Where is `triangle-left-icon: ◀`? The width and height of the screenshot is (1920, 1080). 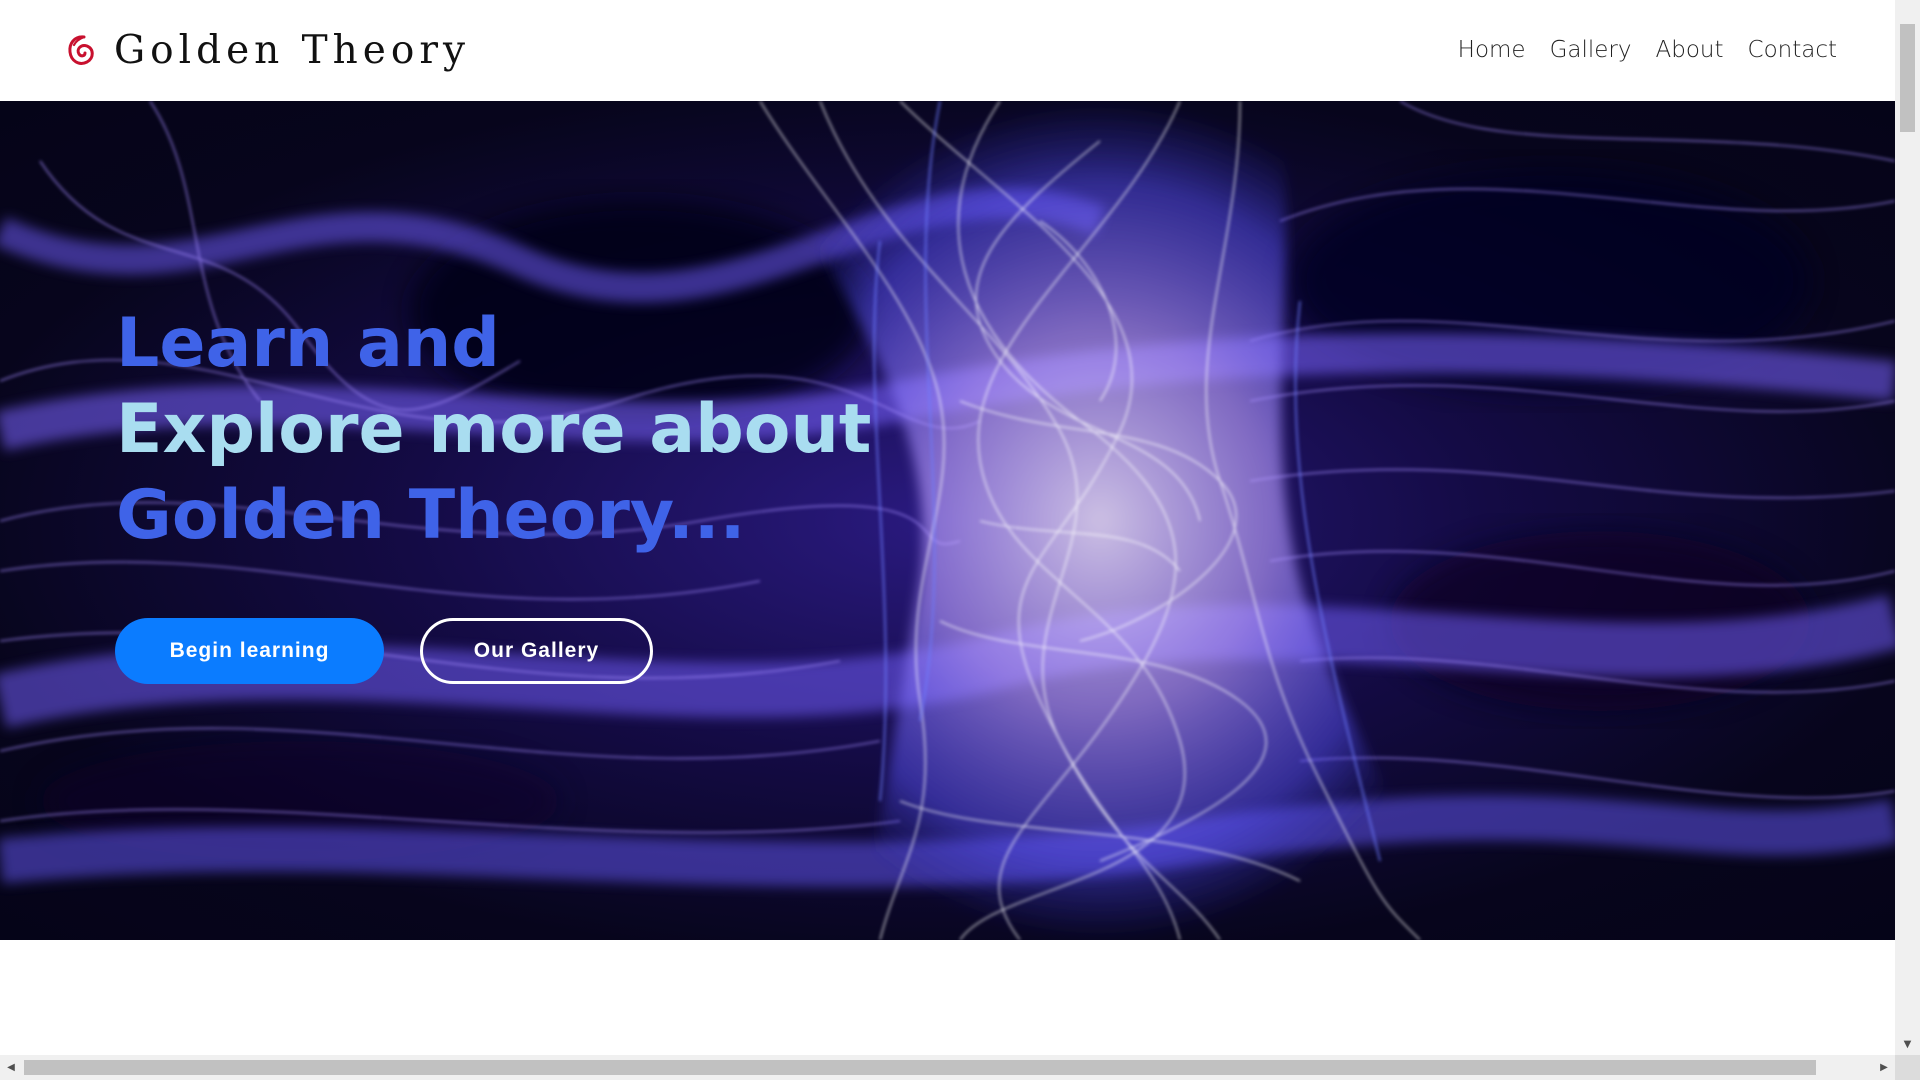
triangle-left-icon: ◀ is located at coordinates (11, 1067).